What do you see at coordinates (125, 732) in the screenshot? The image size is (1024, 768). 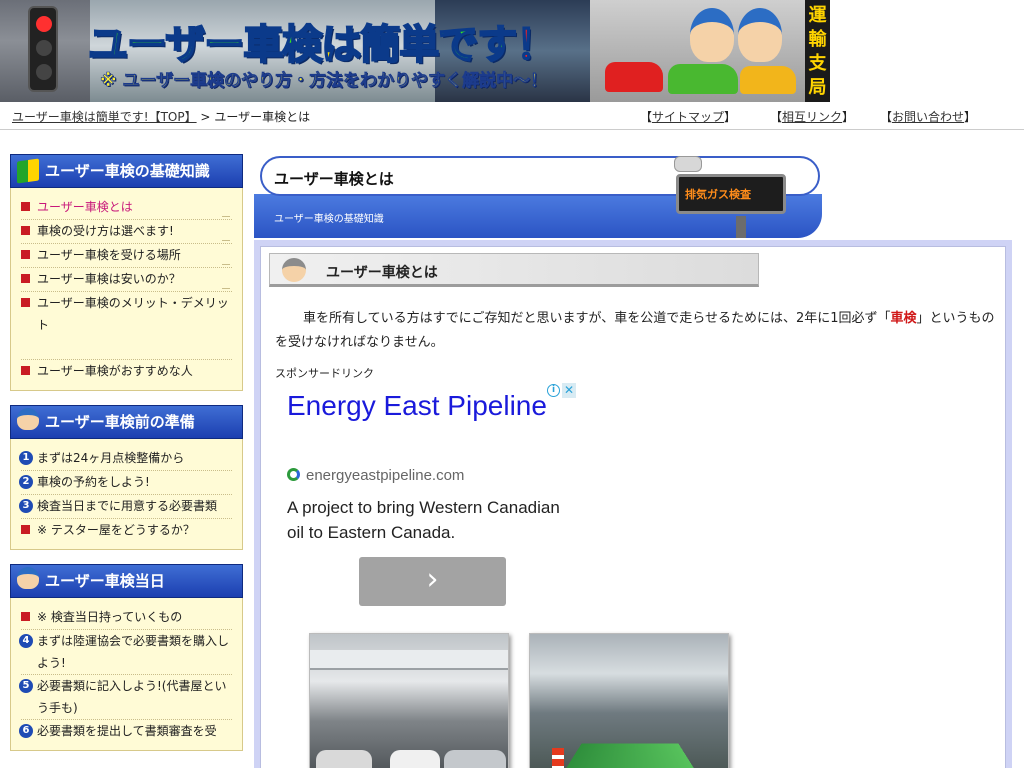 I see `sidebar-item-submit-documents: 6 必要書類を提出して書類審査を受` at bounding box center [125, 732].